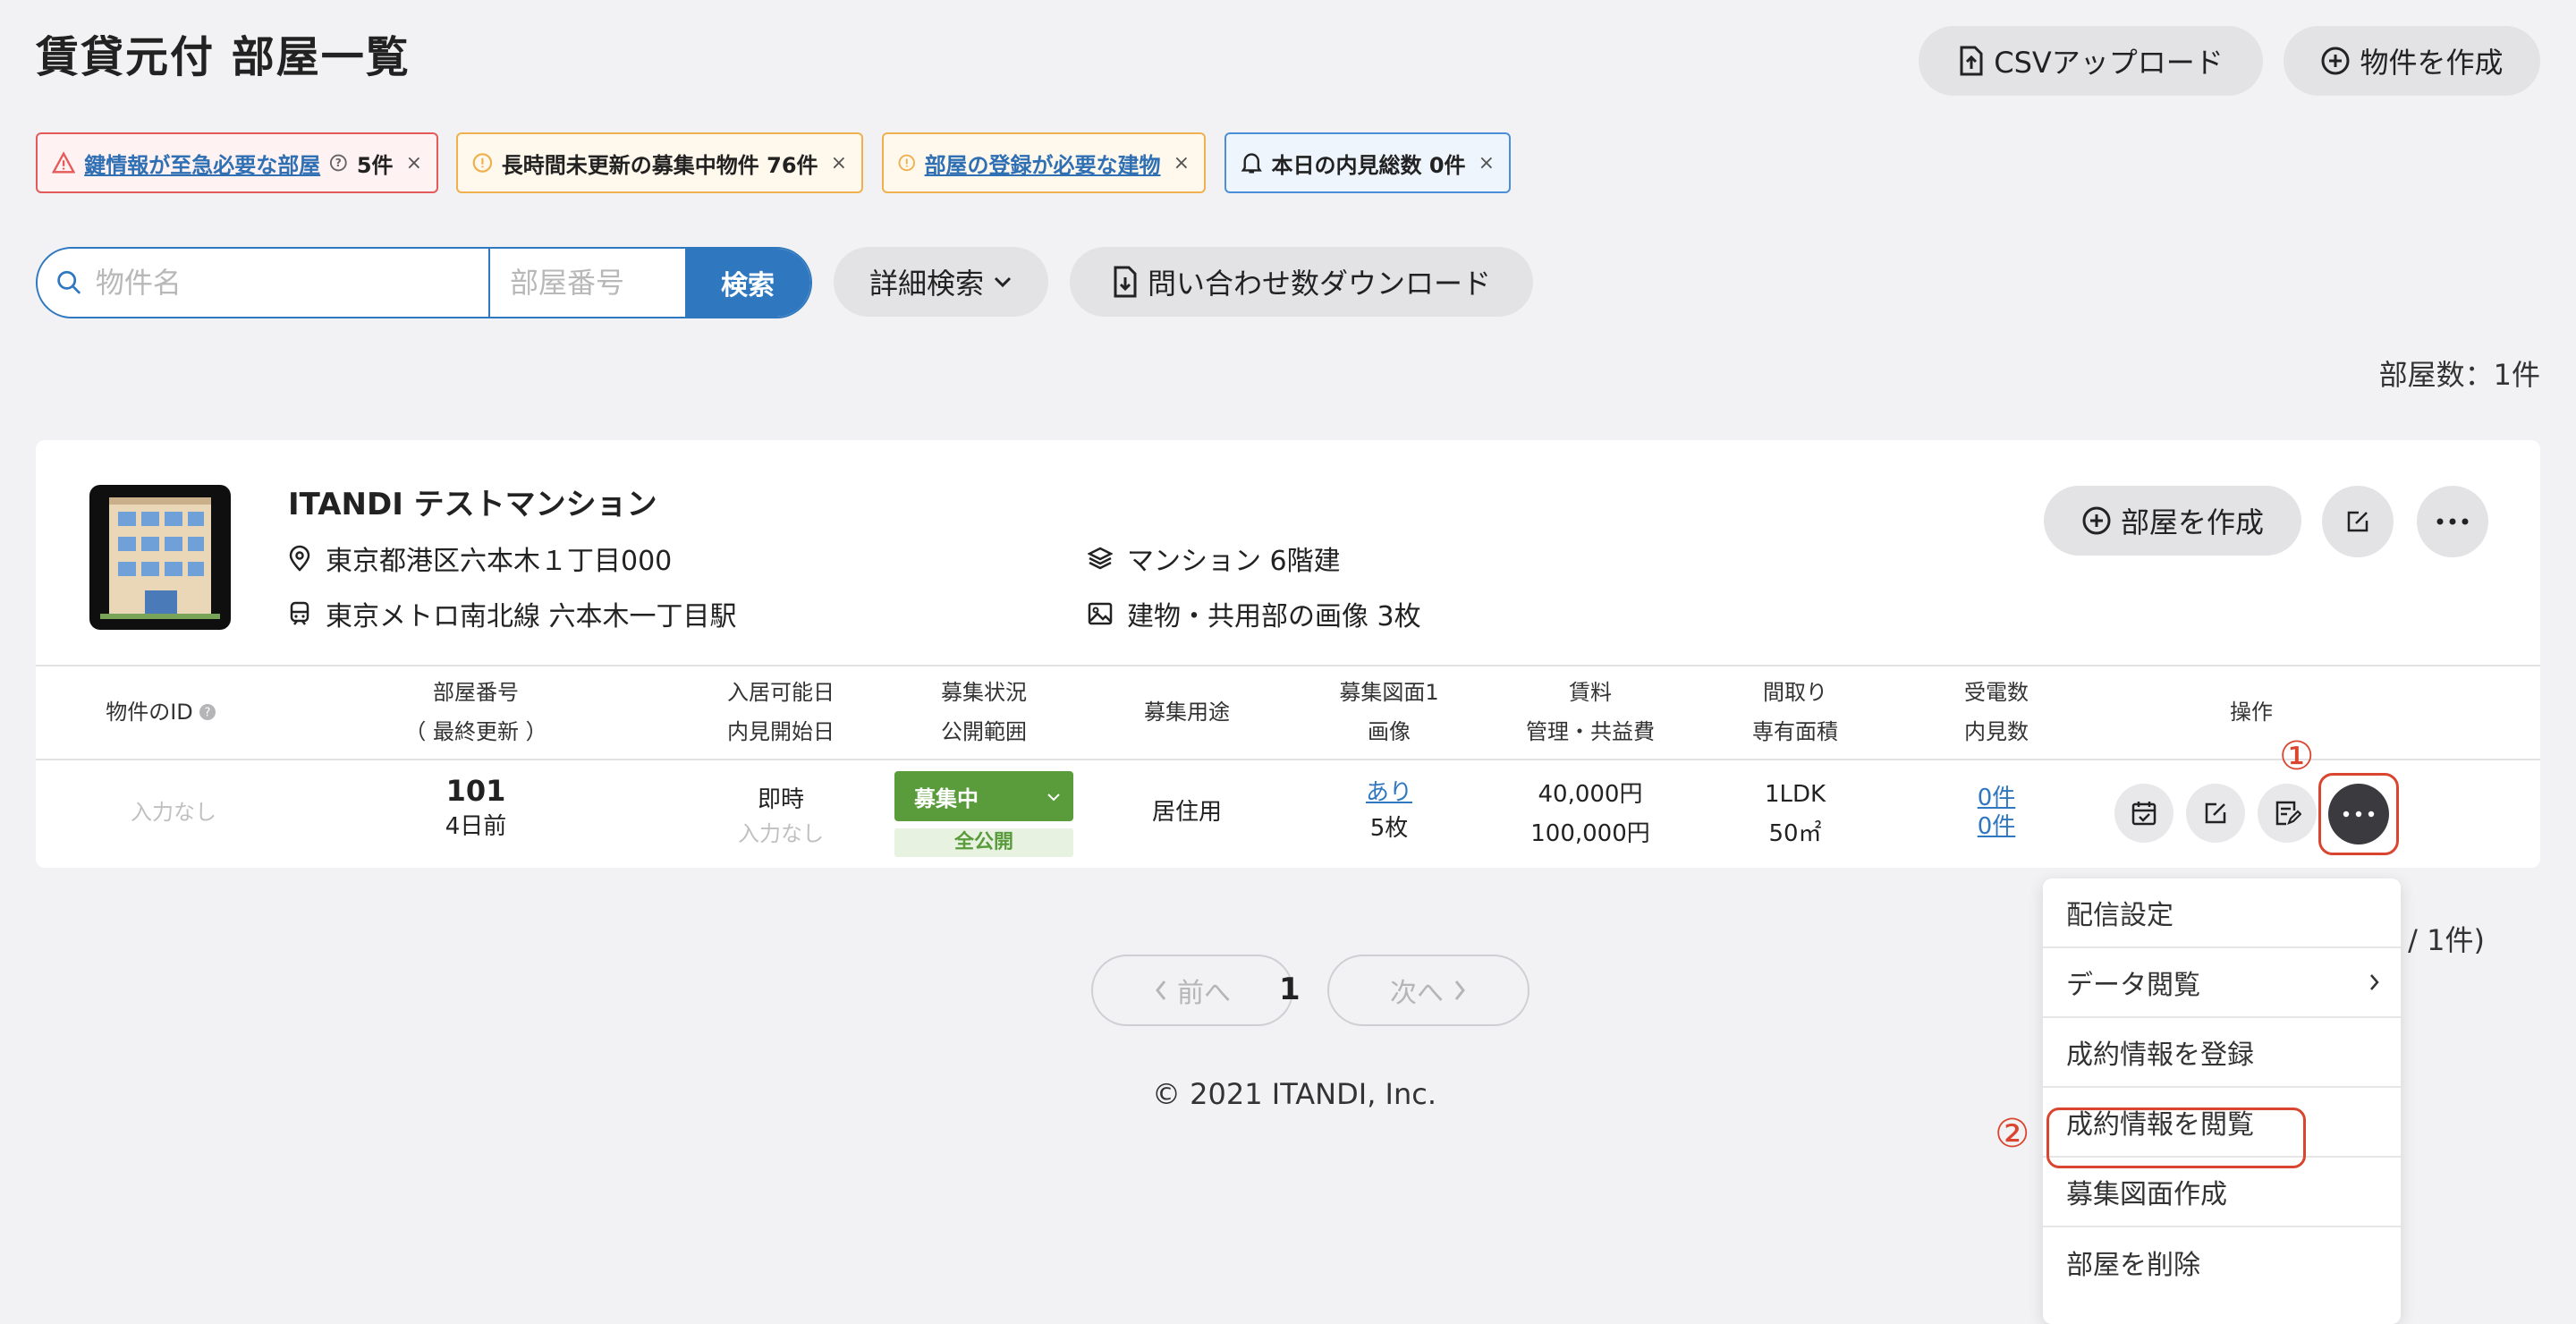 Image resolution: width=2576 pixels, height=1324 pixels. Describe the element at coordinates (2222, 1053) in the screenshot. I see `menu-item-register-contract: 成約情報を登録` at that location.